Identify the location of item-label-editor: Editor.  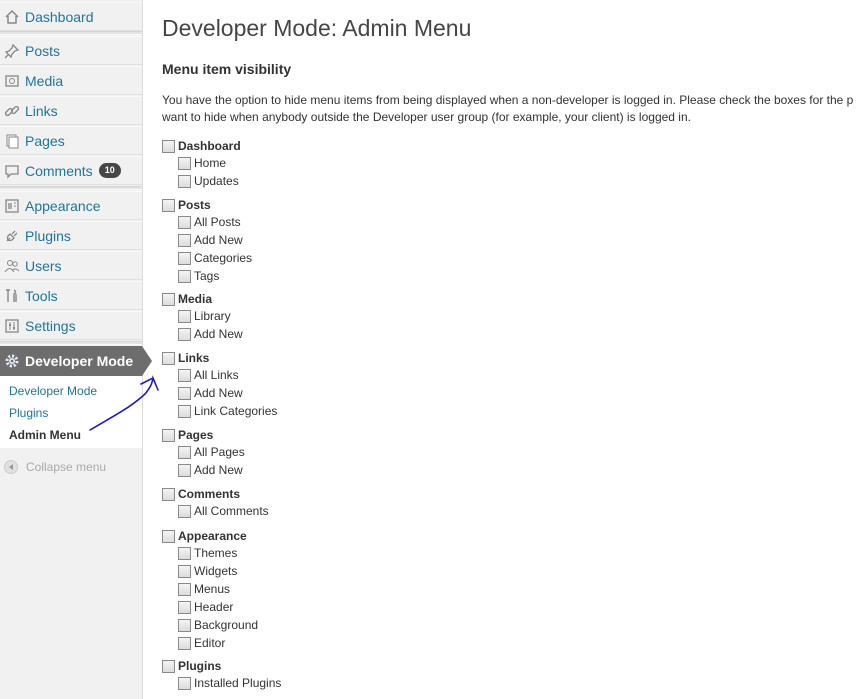
(210, 643).